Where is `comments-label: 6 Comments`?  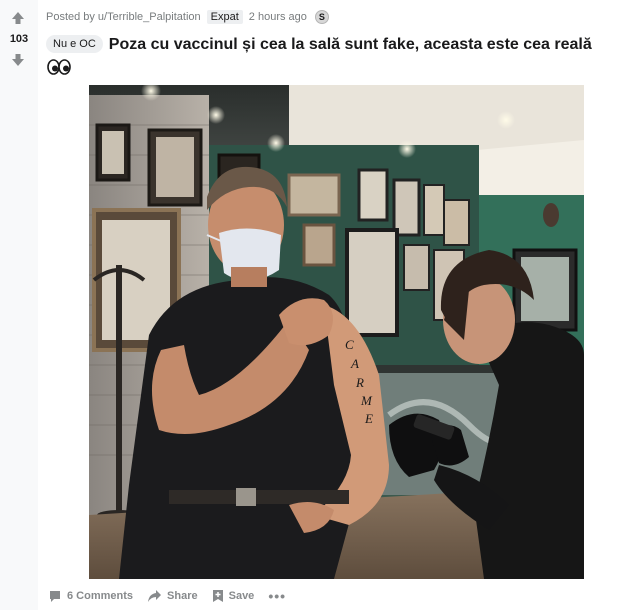 comments-label: 6 Comments is located at coordinates (100, 596).